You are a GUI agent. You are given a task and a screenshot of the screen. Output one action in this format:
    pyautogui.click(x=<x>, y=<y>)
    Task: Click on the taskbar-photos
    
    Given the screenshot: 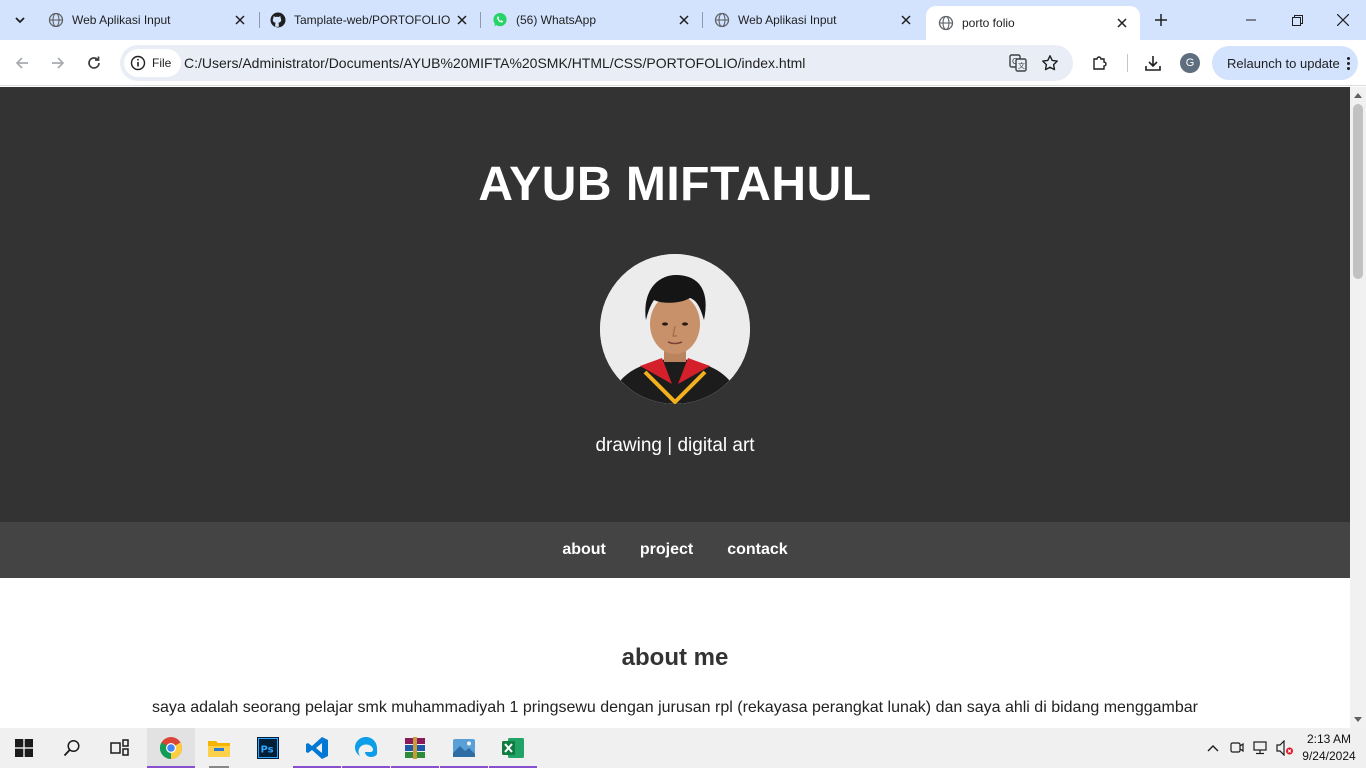 What is the action you would take?
    pyautogui.click(x=464, y=748)
    